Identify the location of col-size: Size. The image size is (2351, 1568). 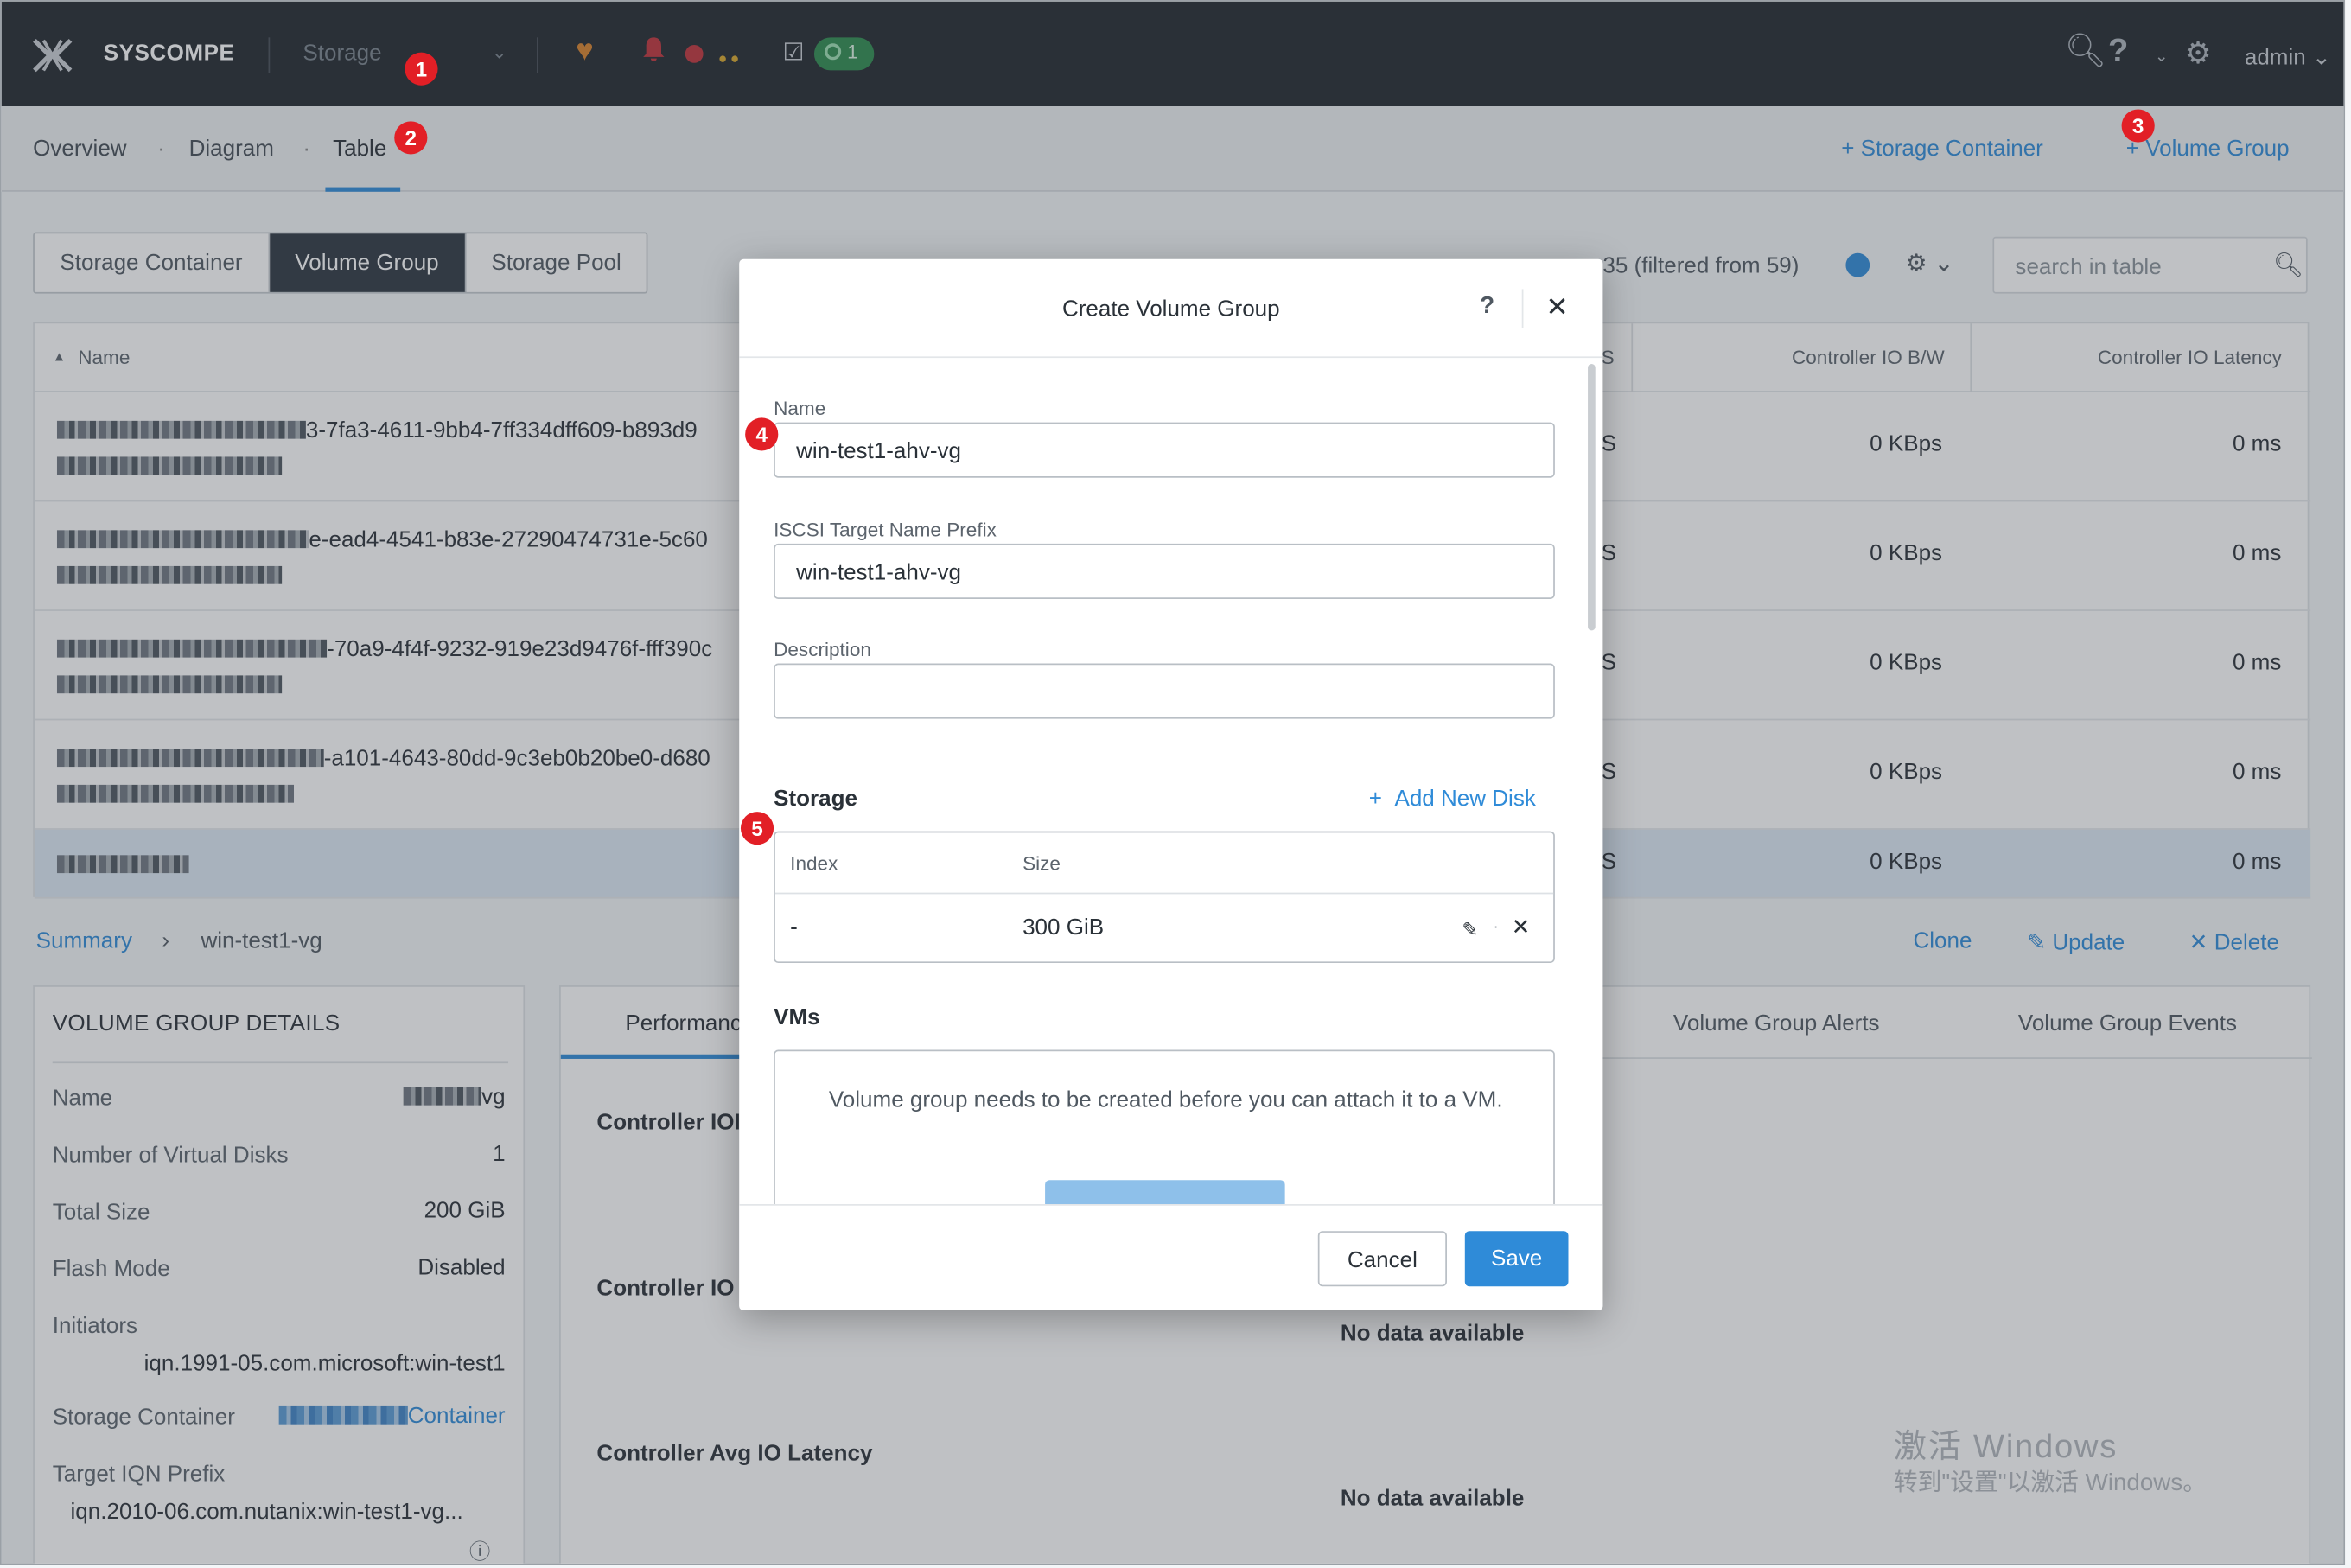
(1042, 863).